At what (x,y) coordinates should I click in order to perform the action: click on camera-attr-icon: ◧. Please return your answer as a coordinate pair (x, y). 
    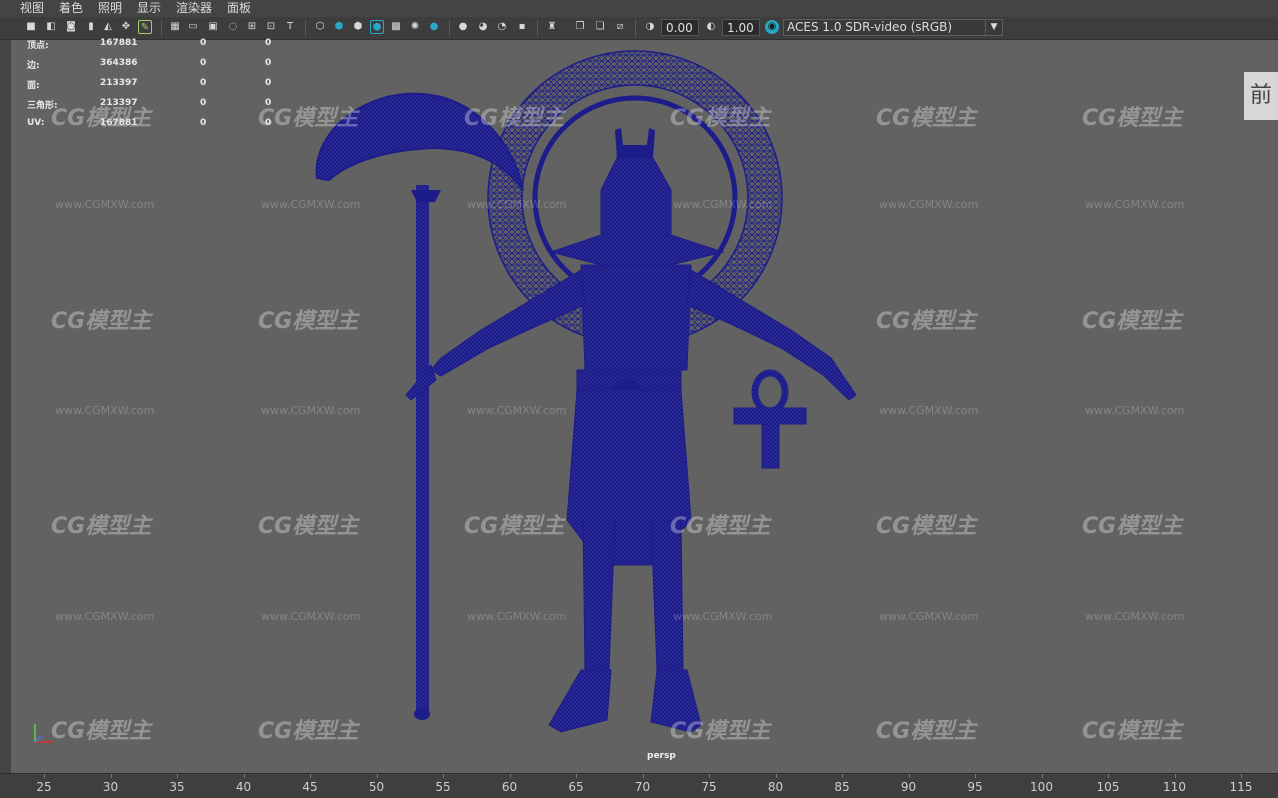
    Looking at the image, I should click on (51, 27).